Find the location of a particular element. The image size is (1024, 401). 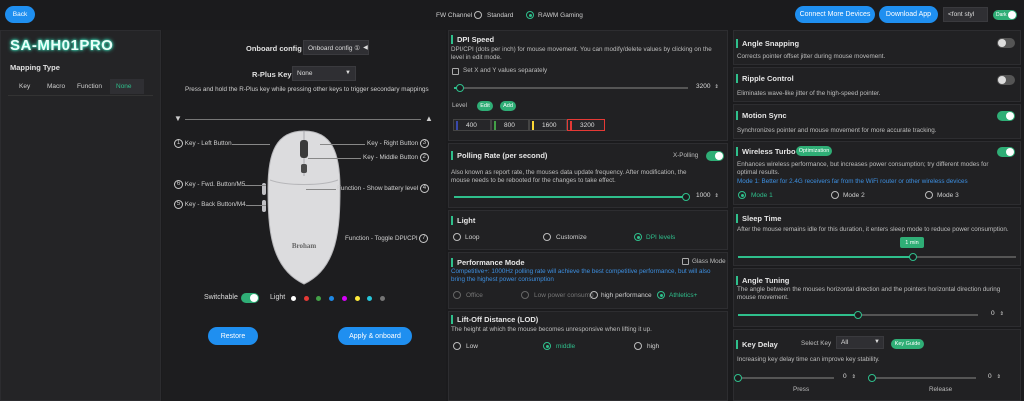

callout-middle-button: Key - Middle Button 2 is located at coordinates (396, 157).